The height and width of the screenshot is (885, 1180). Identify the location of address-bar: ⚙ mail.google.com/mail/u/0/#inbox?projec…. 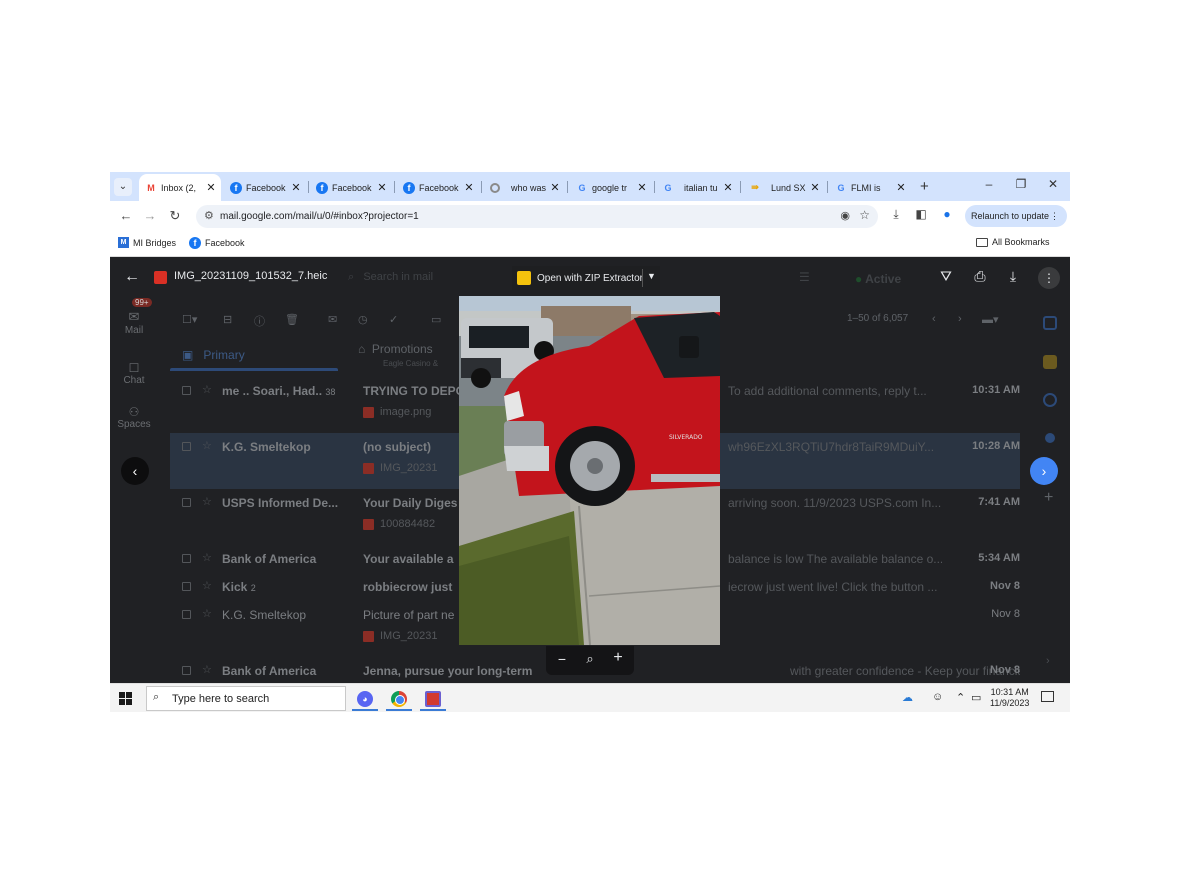
(537, 216).